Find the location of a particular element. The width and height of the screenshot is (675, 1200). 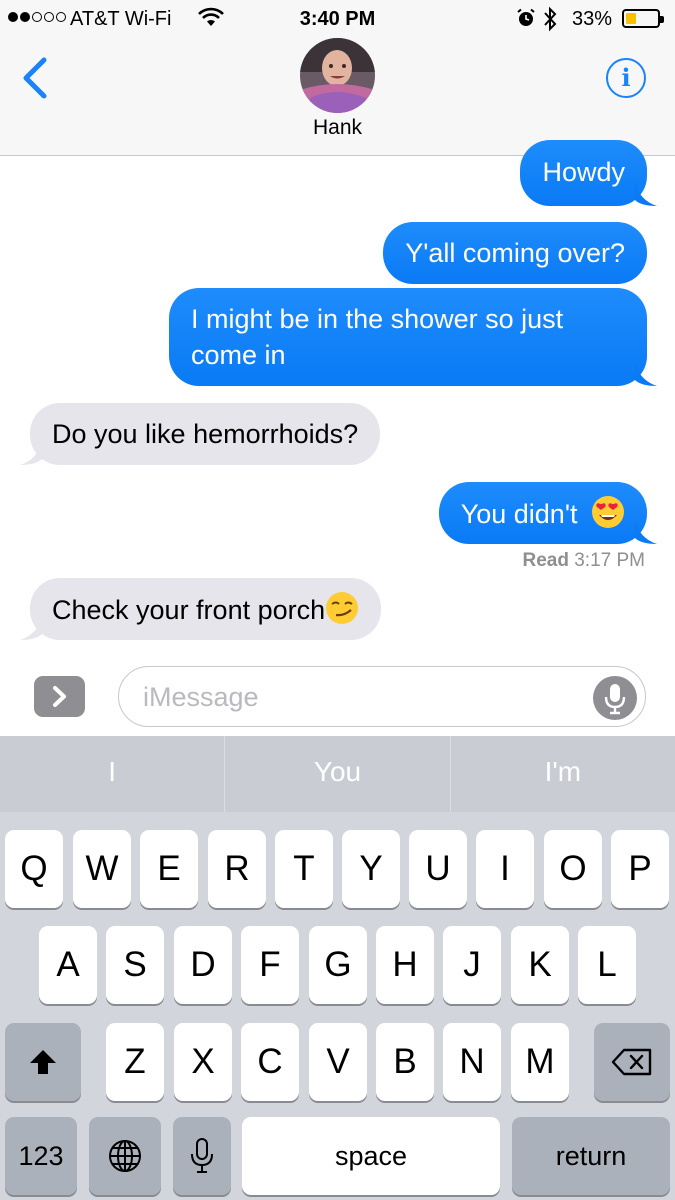

message-text: You didn't is located at coordinates (519, 514).